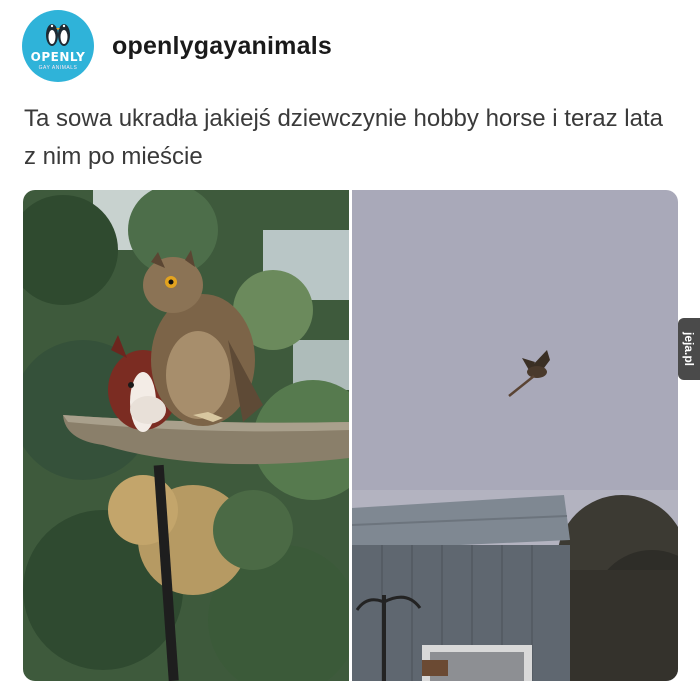 Image resolution: width=700 pixels, height=700 pixels. Describe the element at coordinates (58, 68) in the screenshot. I see `avatar-logo-subtext: GAY ANIMALS` at that location.